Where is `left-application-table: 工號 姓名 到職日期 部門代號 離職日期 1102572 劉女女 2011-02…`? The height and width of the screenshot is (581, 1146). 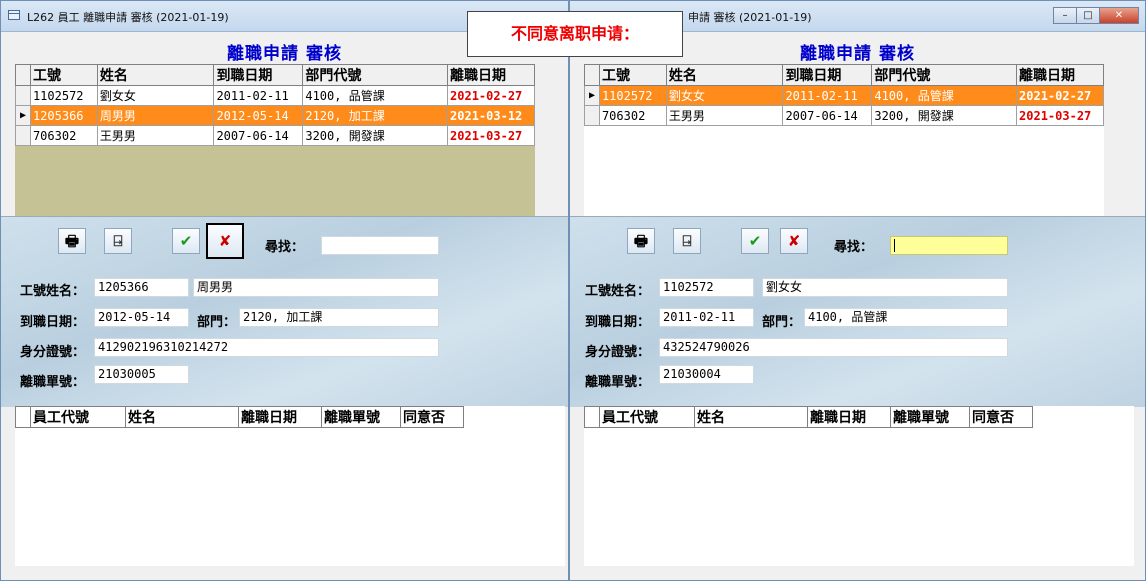
left-application-table: 工號 姓名 到職日期 部門代號 離職日期 1102572 劉女女 2011-02… is located at coordinates (275, 105).